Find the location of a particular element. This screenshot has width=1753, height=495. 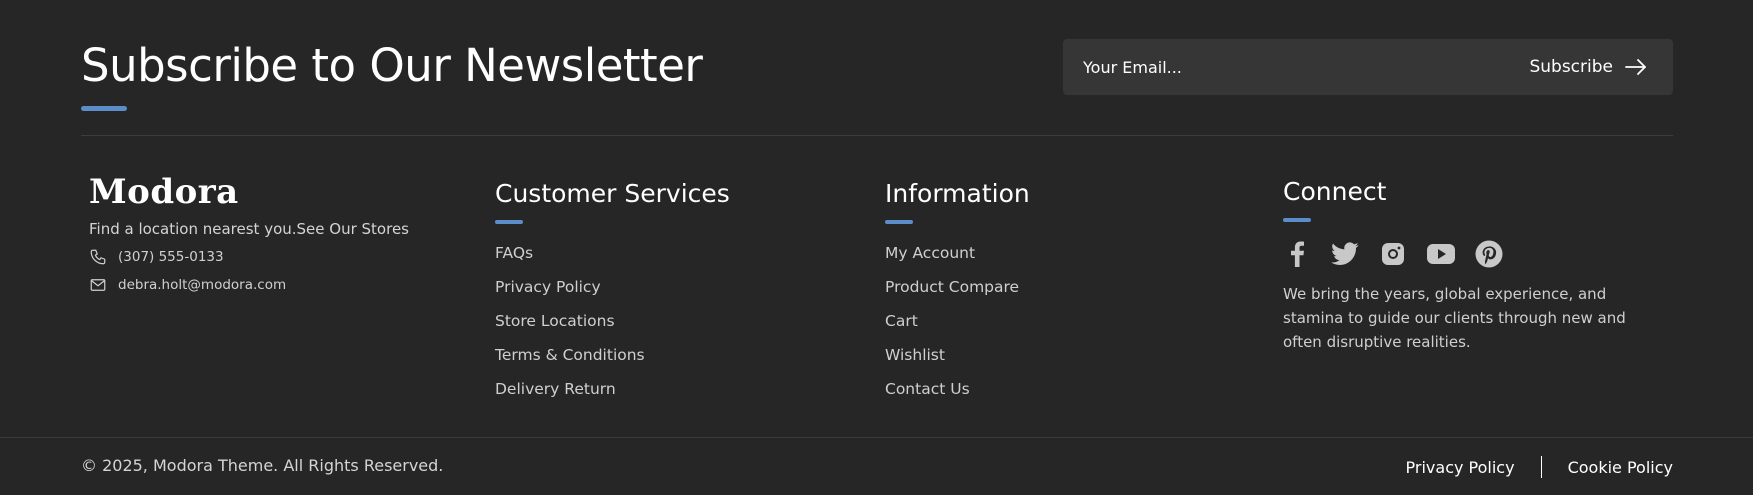

link-cart: Cart is located at coordinates (957, 321).